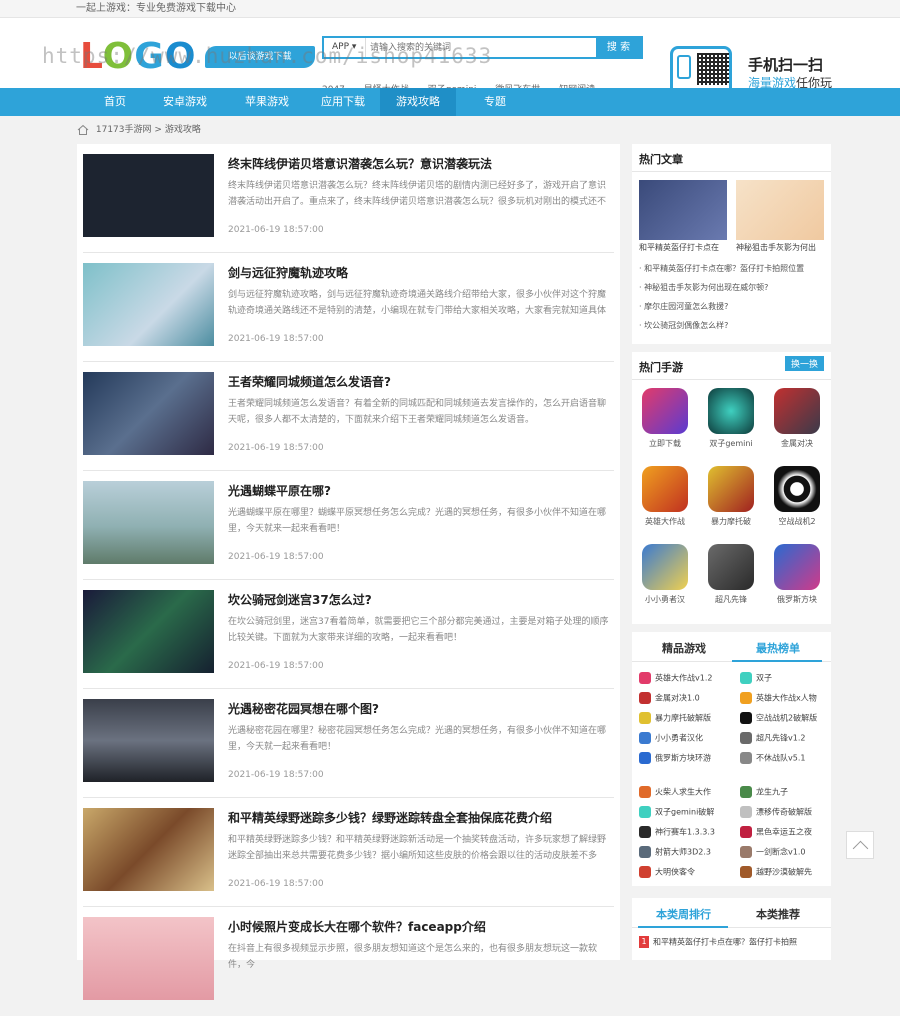 This screenshot has width=900, height=1016. What do you see at coordinates (675, 718) in the screenshot?
I see `rank-item: 暴力摩托破解版` at bounding box center [675, 718].